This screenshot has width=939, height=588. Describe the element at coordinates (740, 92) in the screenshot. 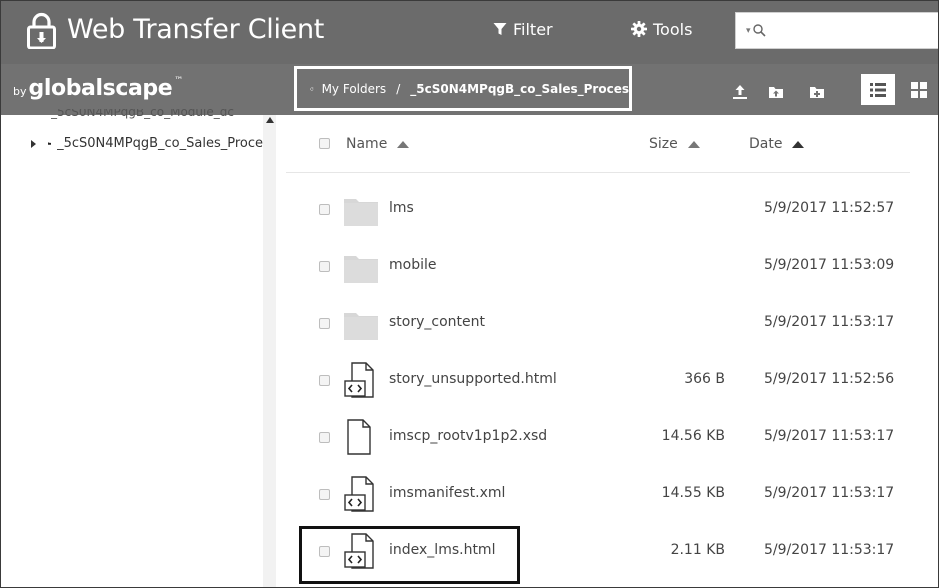

I see `upload-icon` at that location.